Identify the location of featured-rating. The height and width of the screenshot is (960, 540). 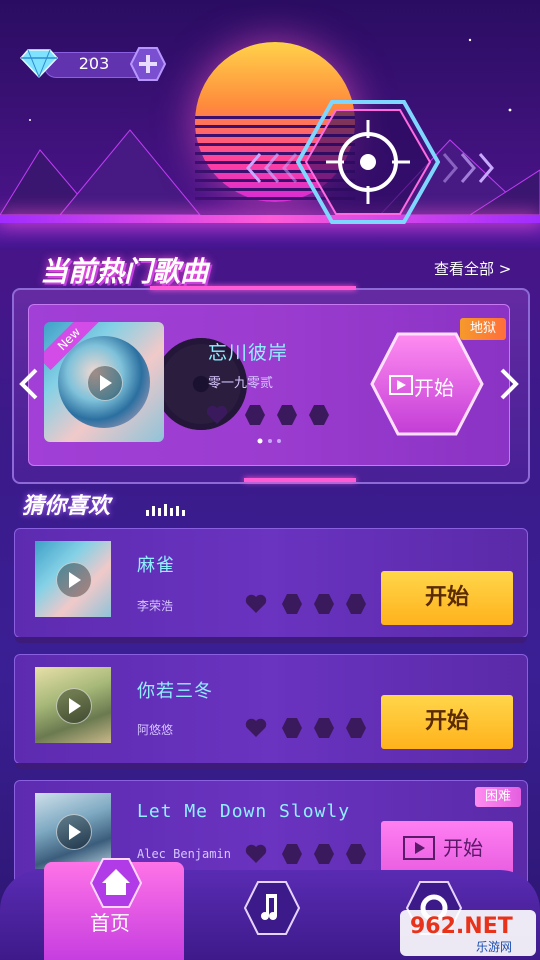
(276, 415).